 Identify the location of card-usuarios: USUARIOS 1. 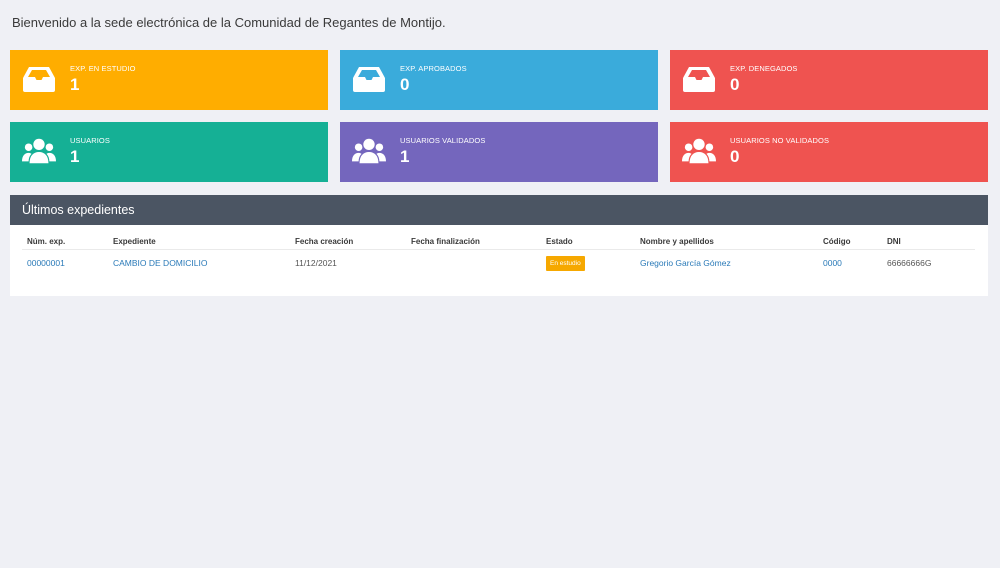
(169, 152).